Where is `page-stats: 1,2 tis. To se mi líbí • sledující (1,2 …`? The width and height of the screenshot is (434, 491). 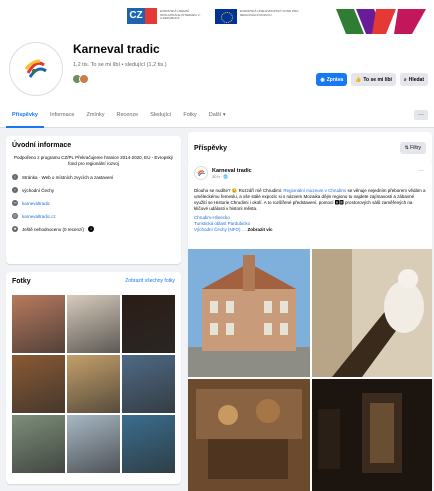 page-stats: 1,2 tis. To se mi líbí • sledující (1,2 … is located at coordinates (120, 65).